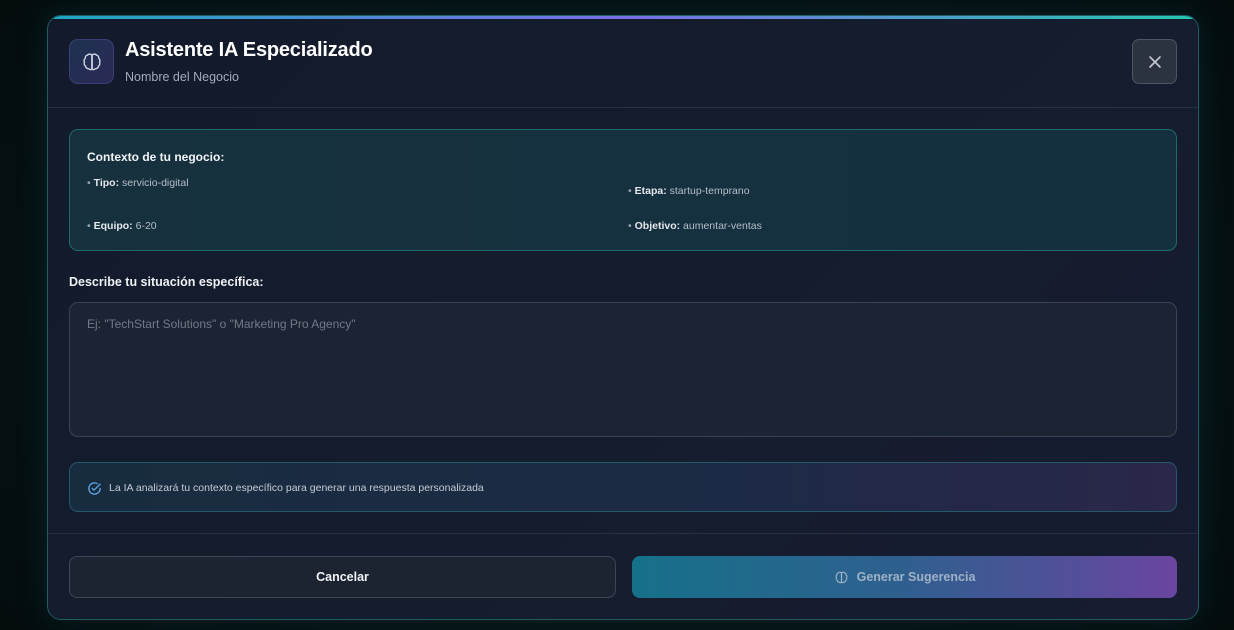 Image resolution: width=1234 pixels, height=630 pixels. Describe the element at coordinates (146, 226) in the screenshot. I see `context-value: 6-20` at that location.